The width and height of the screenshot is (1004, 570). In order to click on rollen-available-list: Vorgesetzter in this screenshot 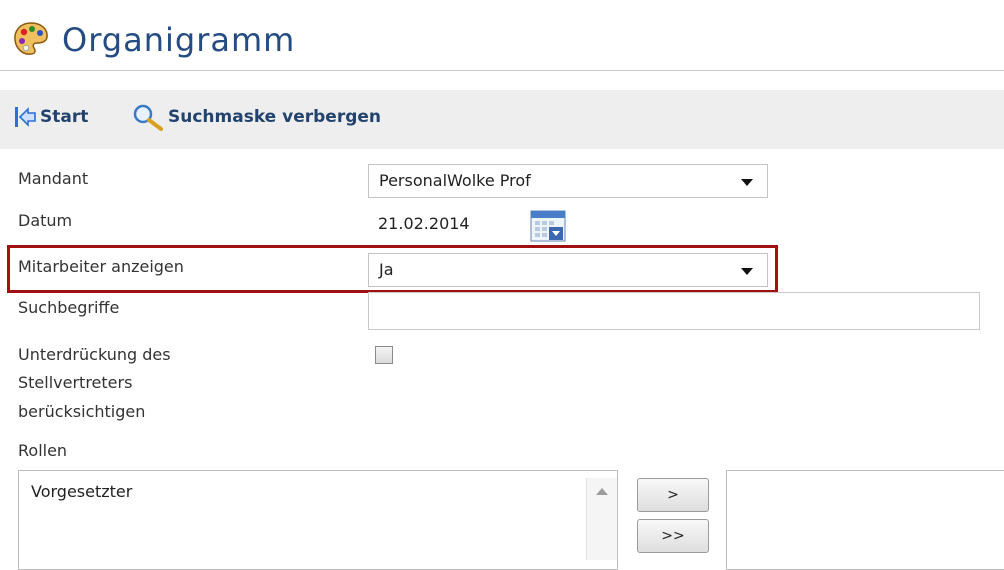, I will do `click(318, 520)`.